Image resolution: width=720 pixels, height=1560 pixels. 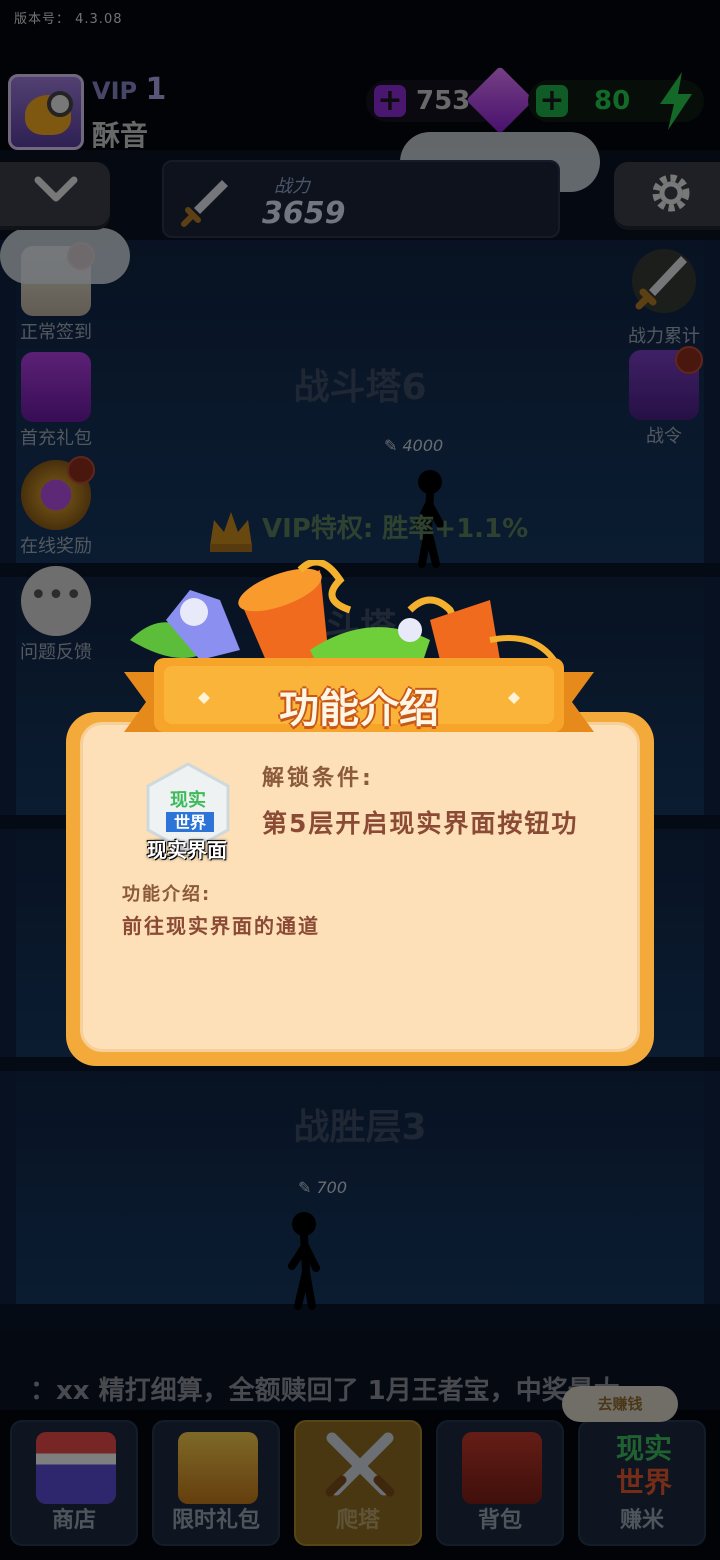 I want to click on feature-intro-text: 前往现实界面的通道, so click(x=221, y=926).